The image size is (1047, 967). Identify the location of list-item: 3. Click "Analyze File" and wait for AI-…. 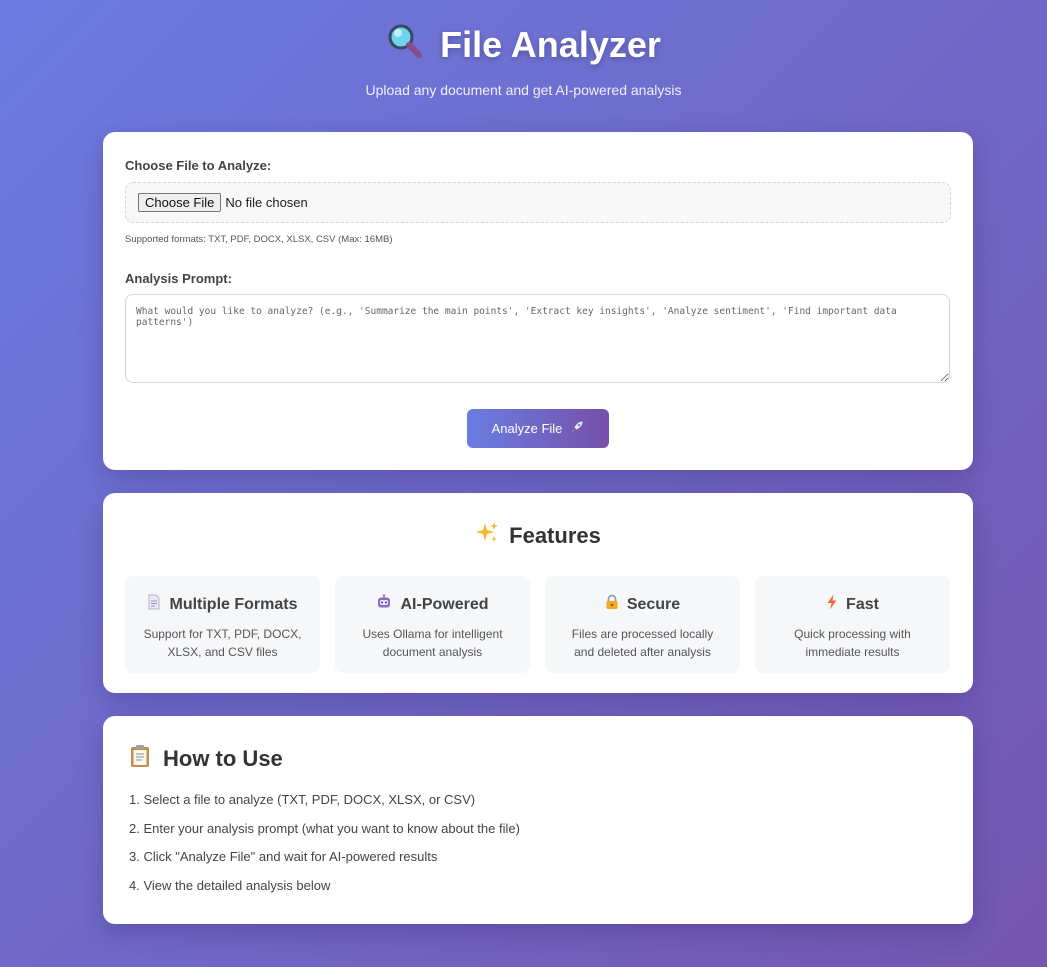
(283, 857).